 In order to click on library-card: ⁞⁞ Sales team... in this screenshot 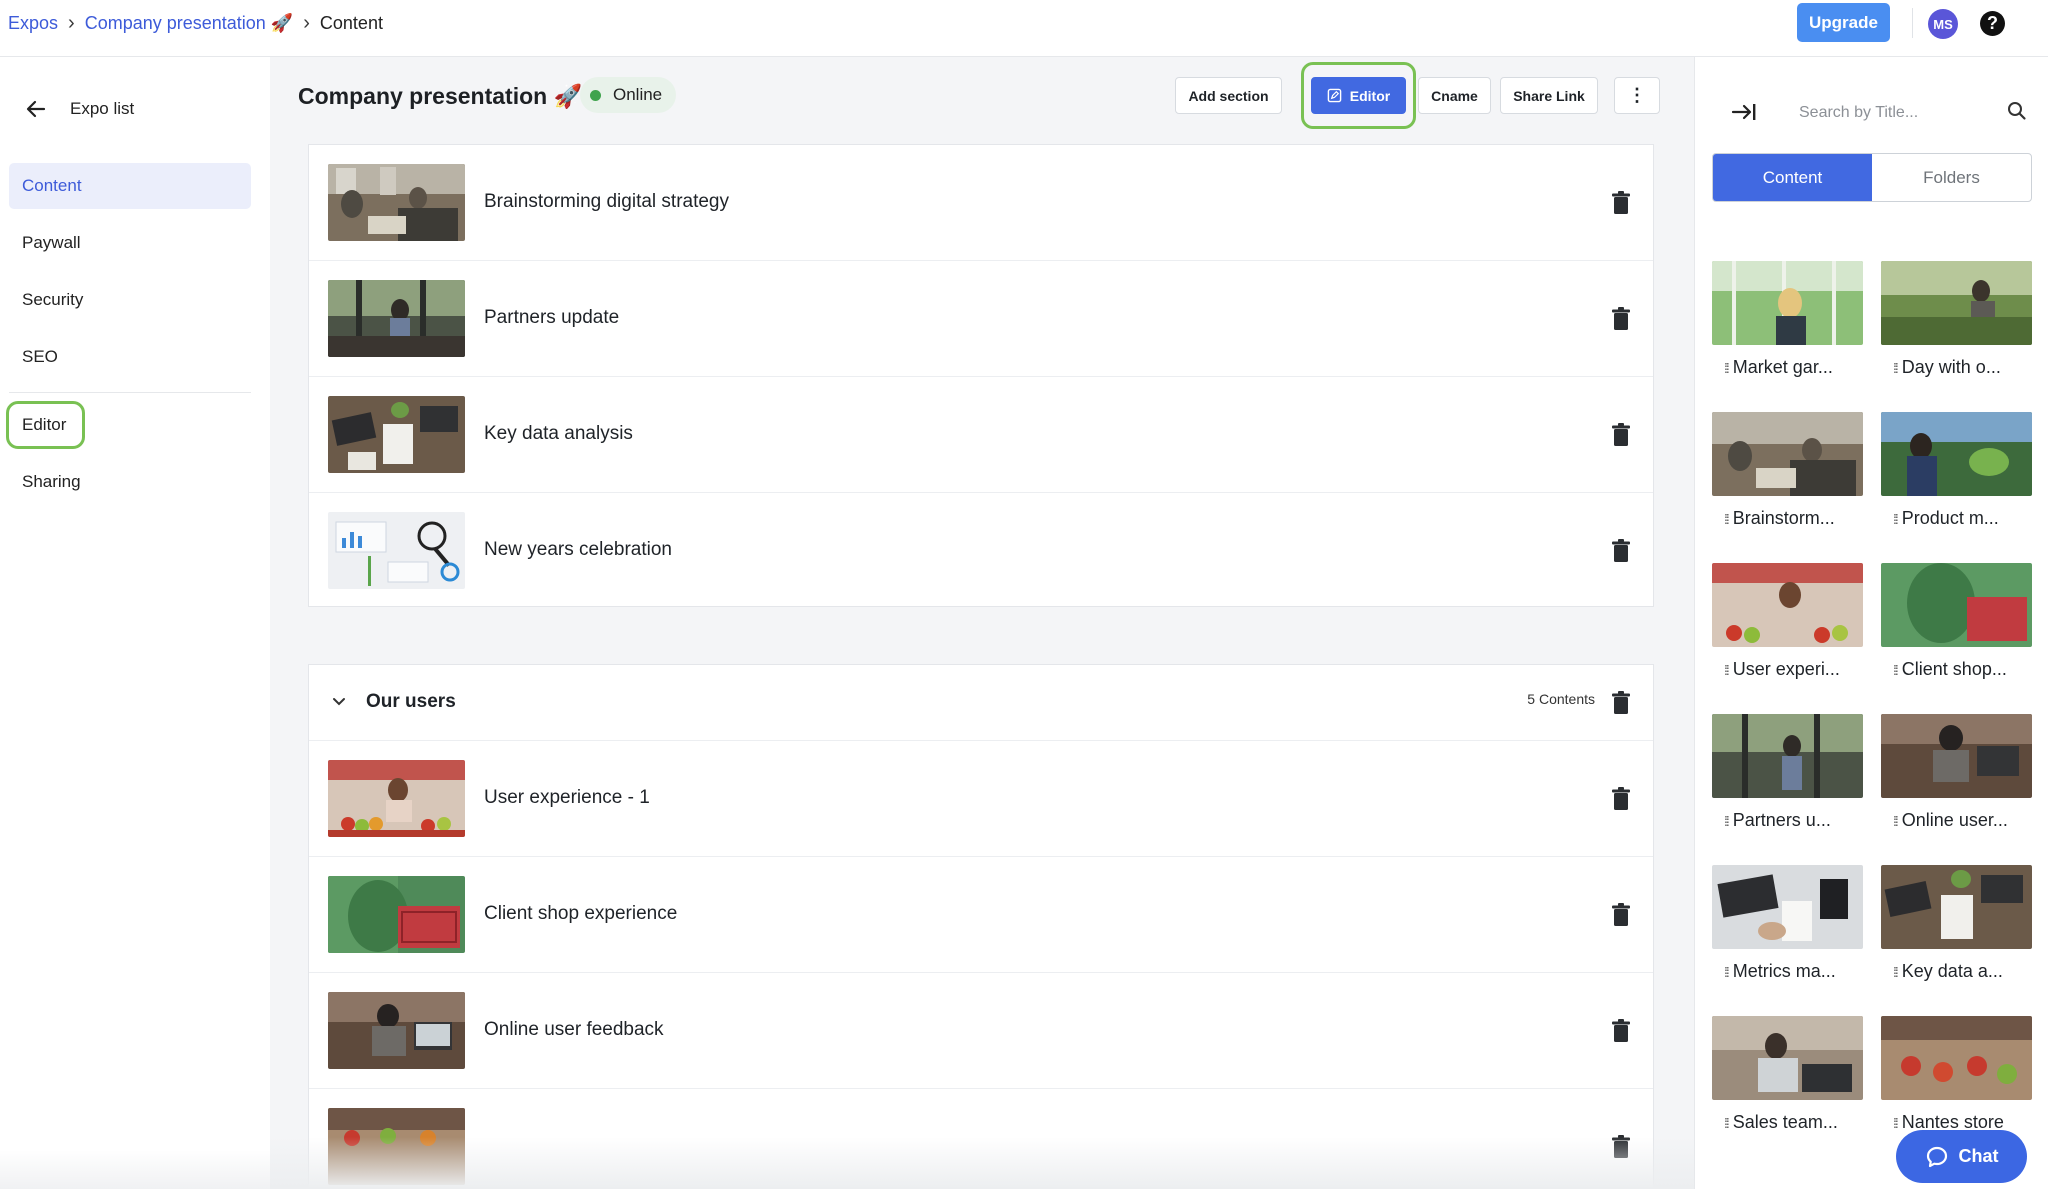, I will do `click(1787, 1074)`.